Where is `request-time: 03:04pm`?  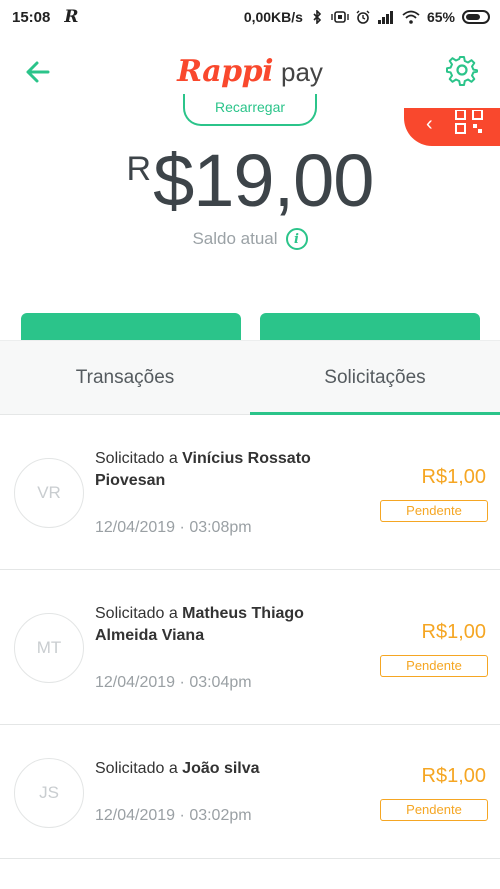 request-time: 03:04pm is located at coordinates (220, 682).